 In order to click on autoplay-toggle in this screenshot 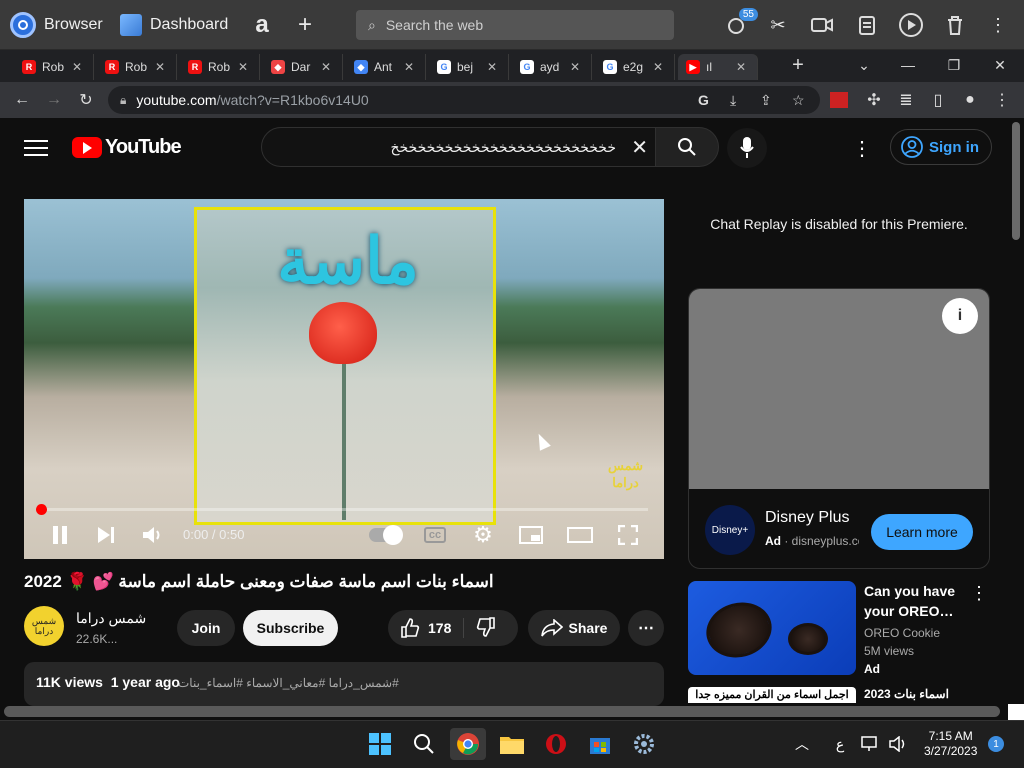, I will do `click(385, 535)`.